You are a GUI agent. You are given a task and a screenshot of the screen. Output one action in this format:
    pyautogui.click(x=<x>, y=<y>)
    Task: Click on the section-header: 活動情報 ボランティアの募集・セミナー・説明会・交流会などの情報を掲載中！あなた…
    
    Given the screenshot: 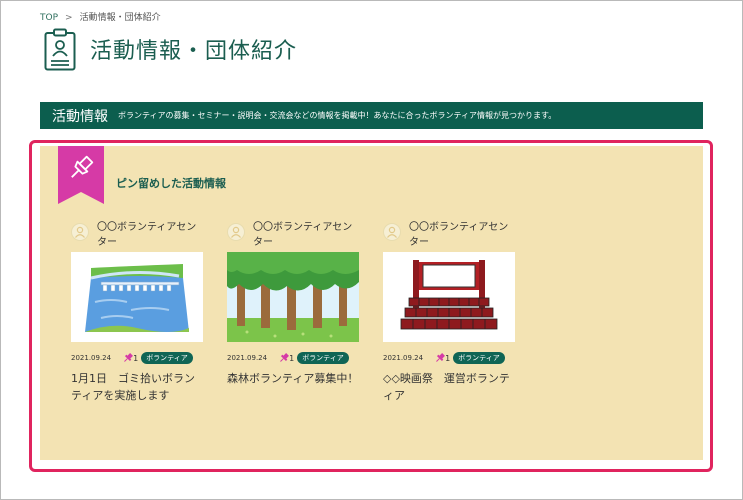 What is the action you would take?
    pyautogui.click(x=371, y=115)
    